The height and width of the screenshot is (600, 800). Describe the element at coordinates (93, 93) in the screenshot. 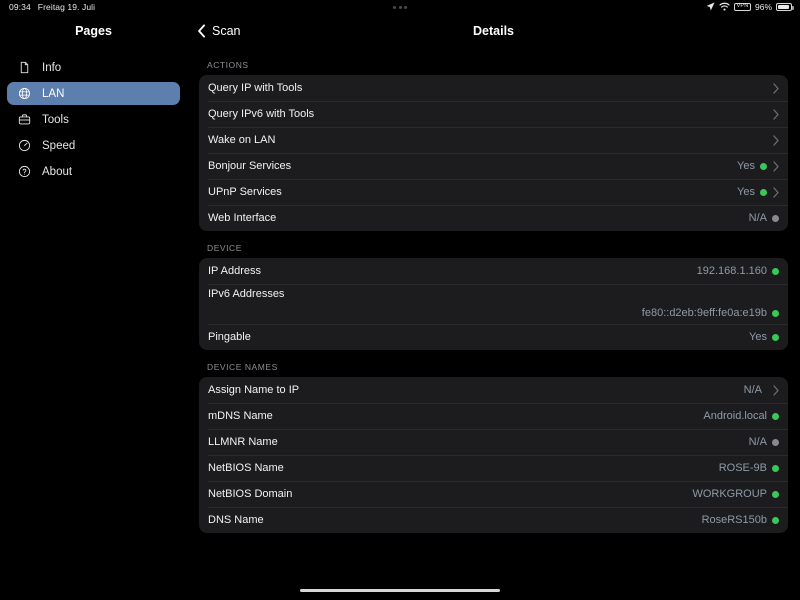

I see `sidebar-item-lan: LAN` at that location.